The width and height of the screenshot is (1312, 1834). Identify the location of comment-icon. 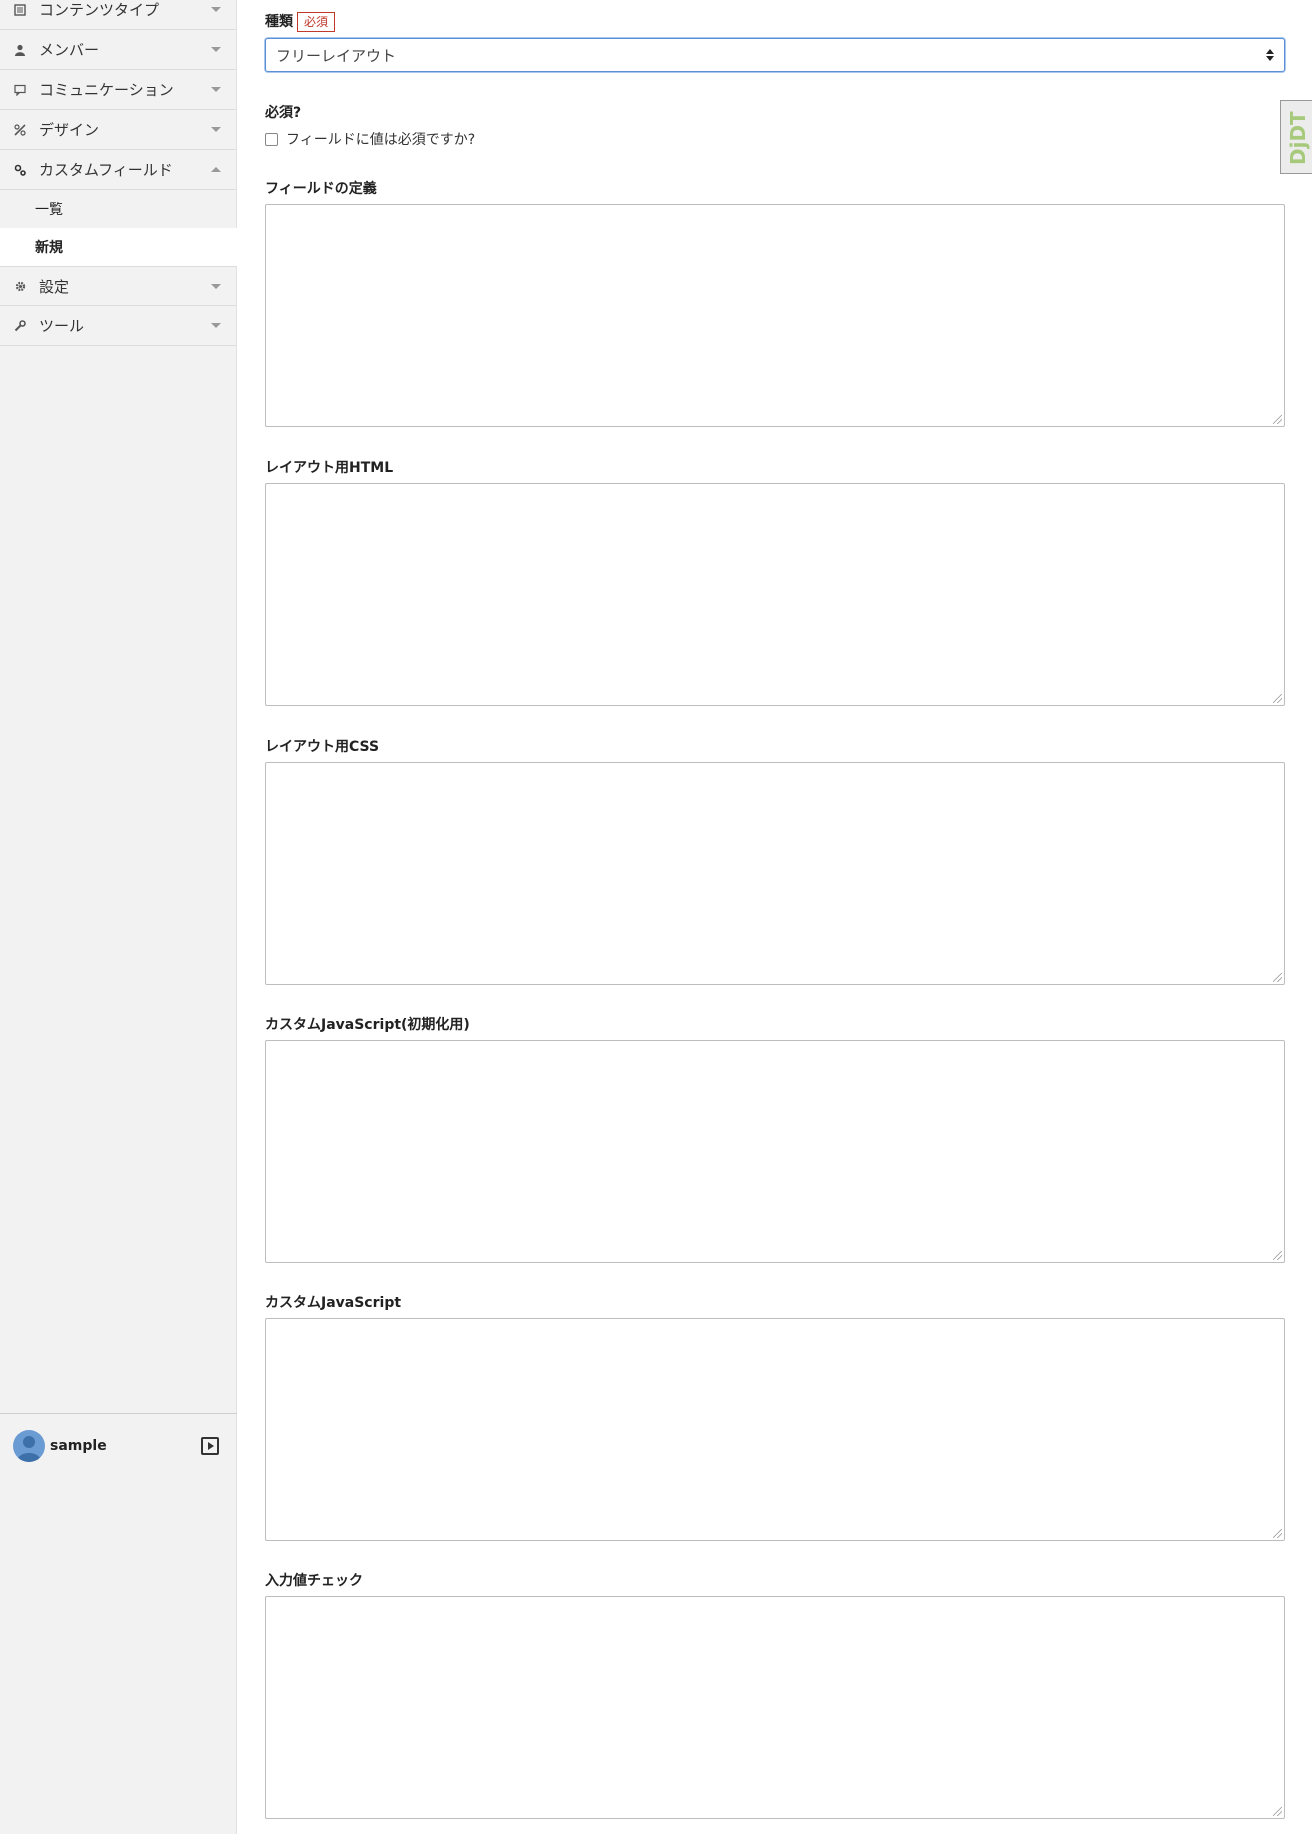
(20, 90).